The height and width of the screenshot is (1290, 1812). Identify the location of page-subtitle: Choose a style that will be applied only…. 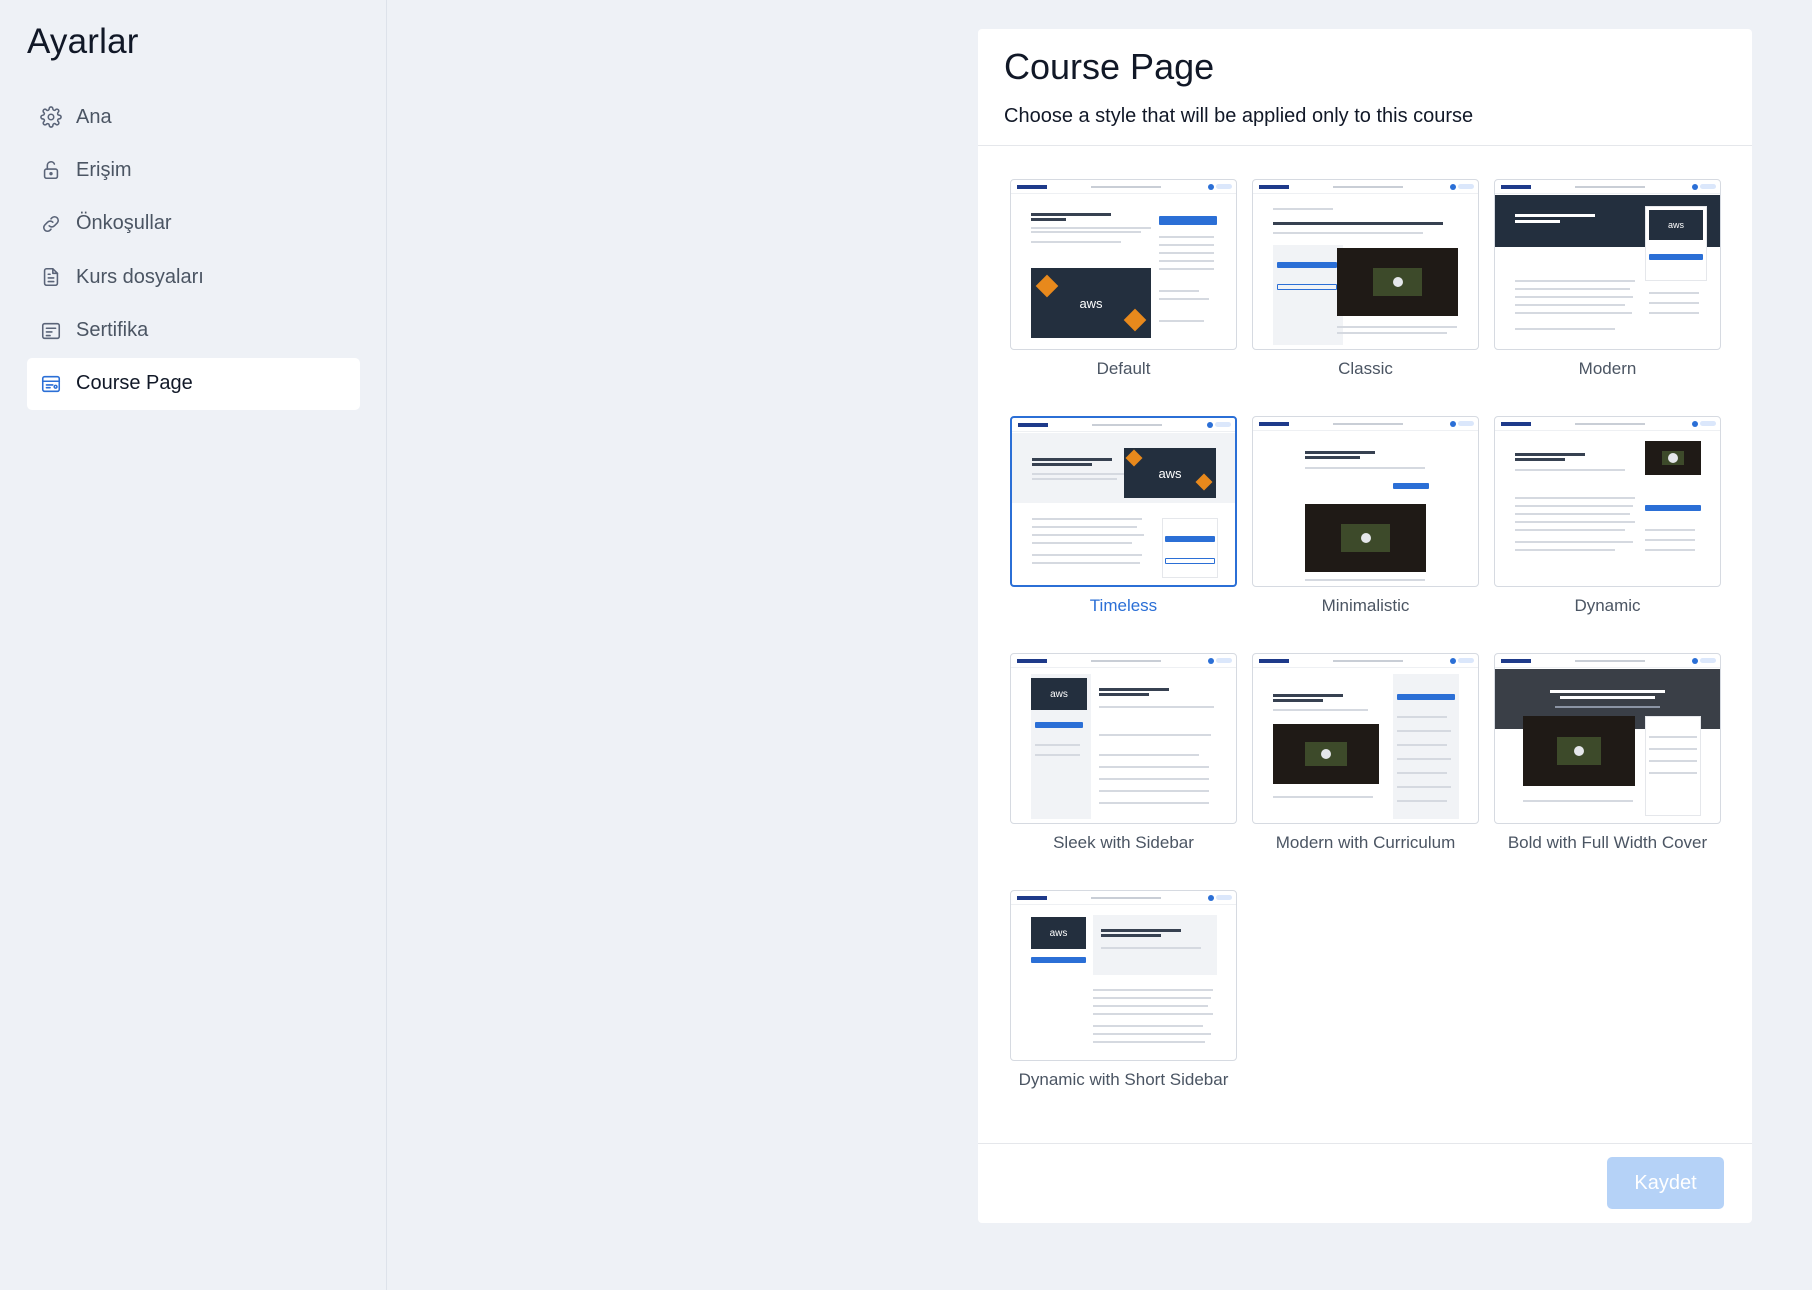
(1239, 116).